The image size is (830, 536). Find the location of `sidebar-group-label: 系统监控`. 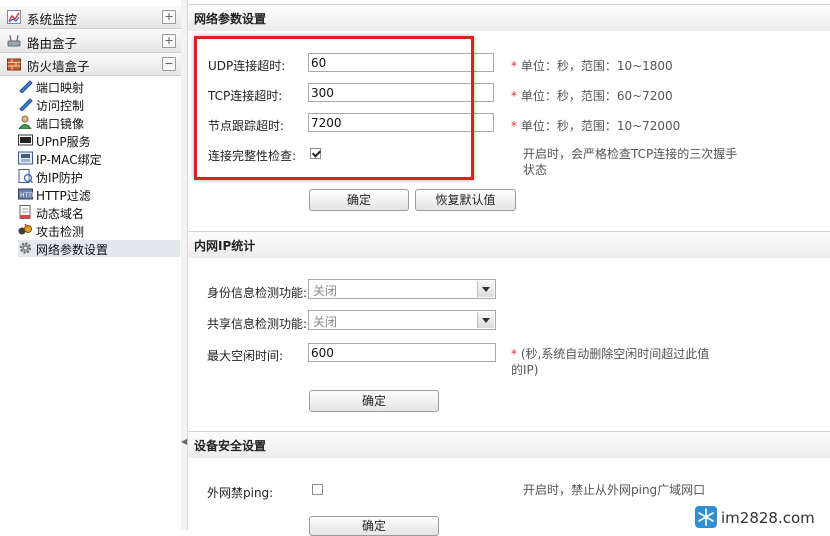

sidebar-group-label: 系统监控 is located at coordinates (52, 19).